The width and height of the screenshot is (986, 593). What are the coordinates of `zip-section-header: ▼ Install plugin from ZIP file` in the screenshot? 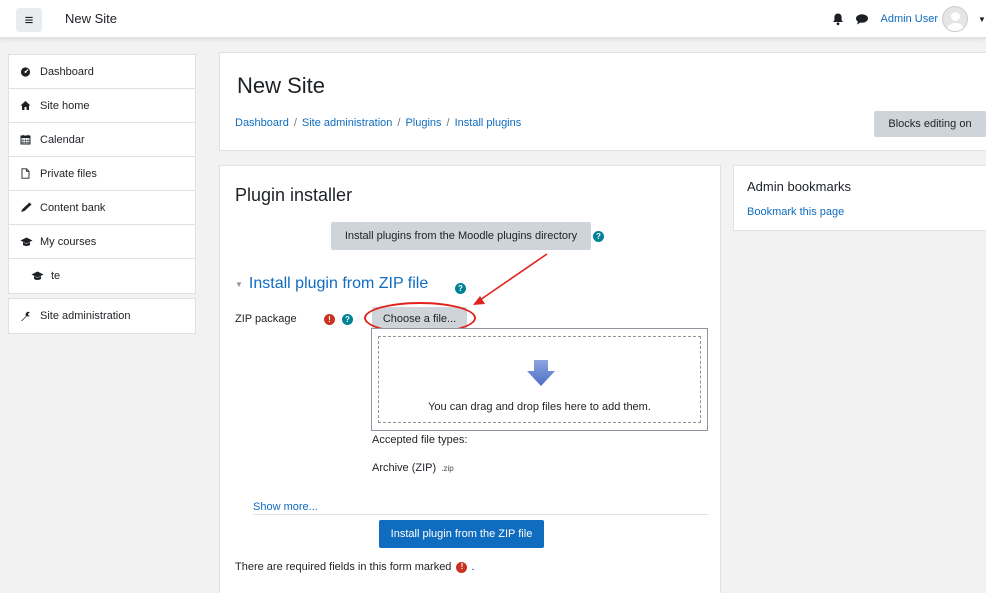 It's located at (331, 284).